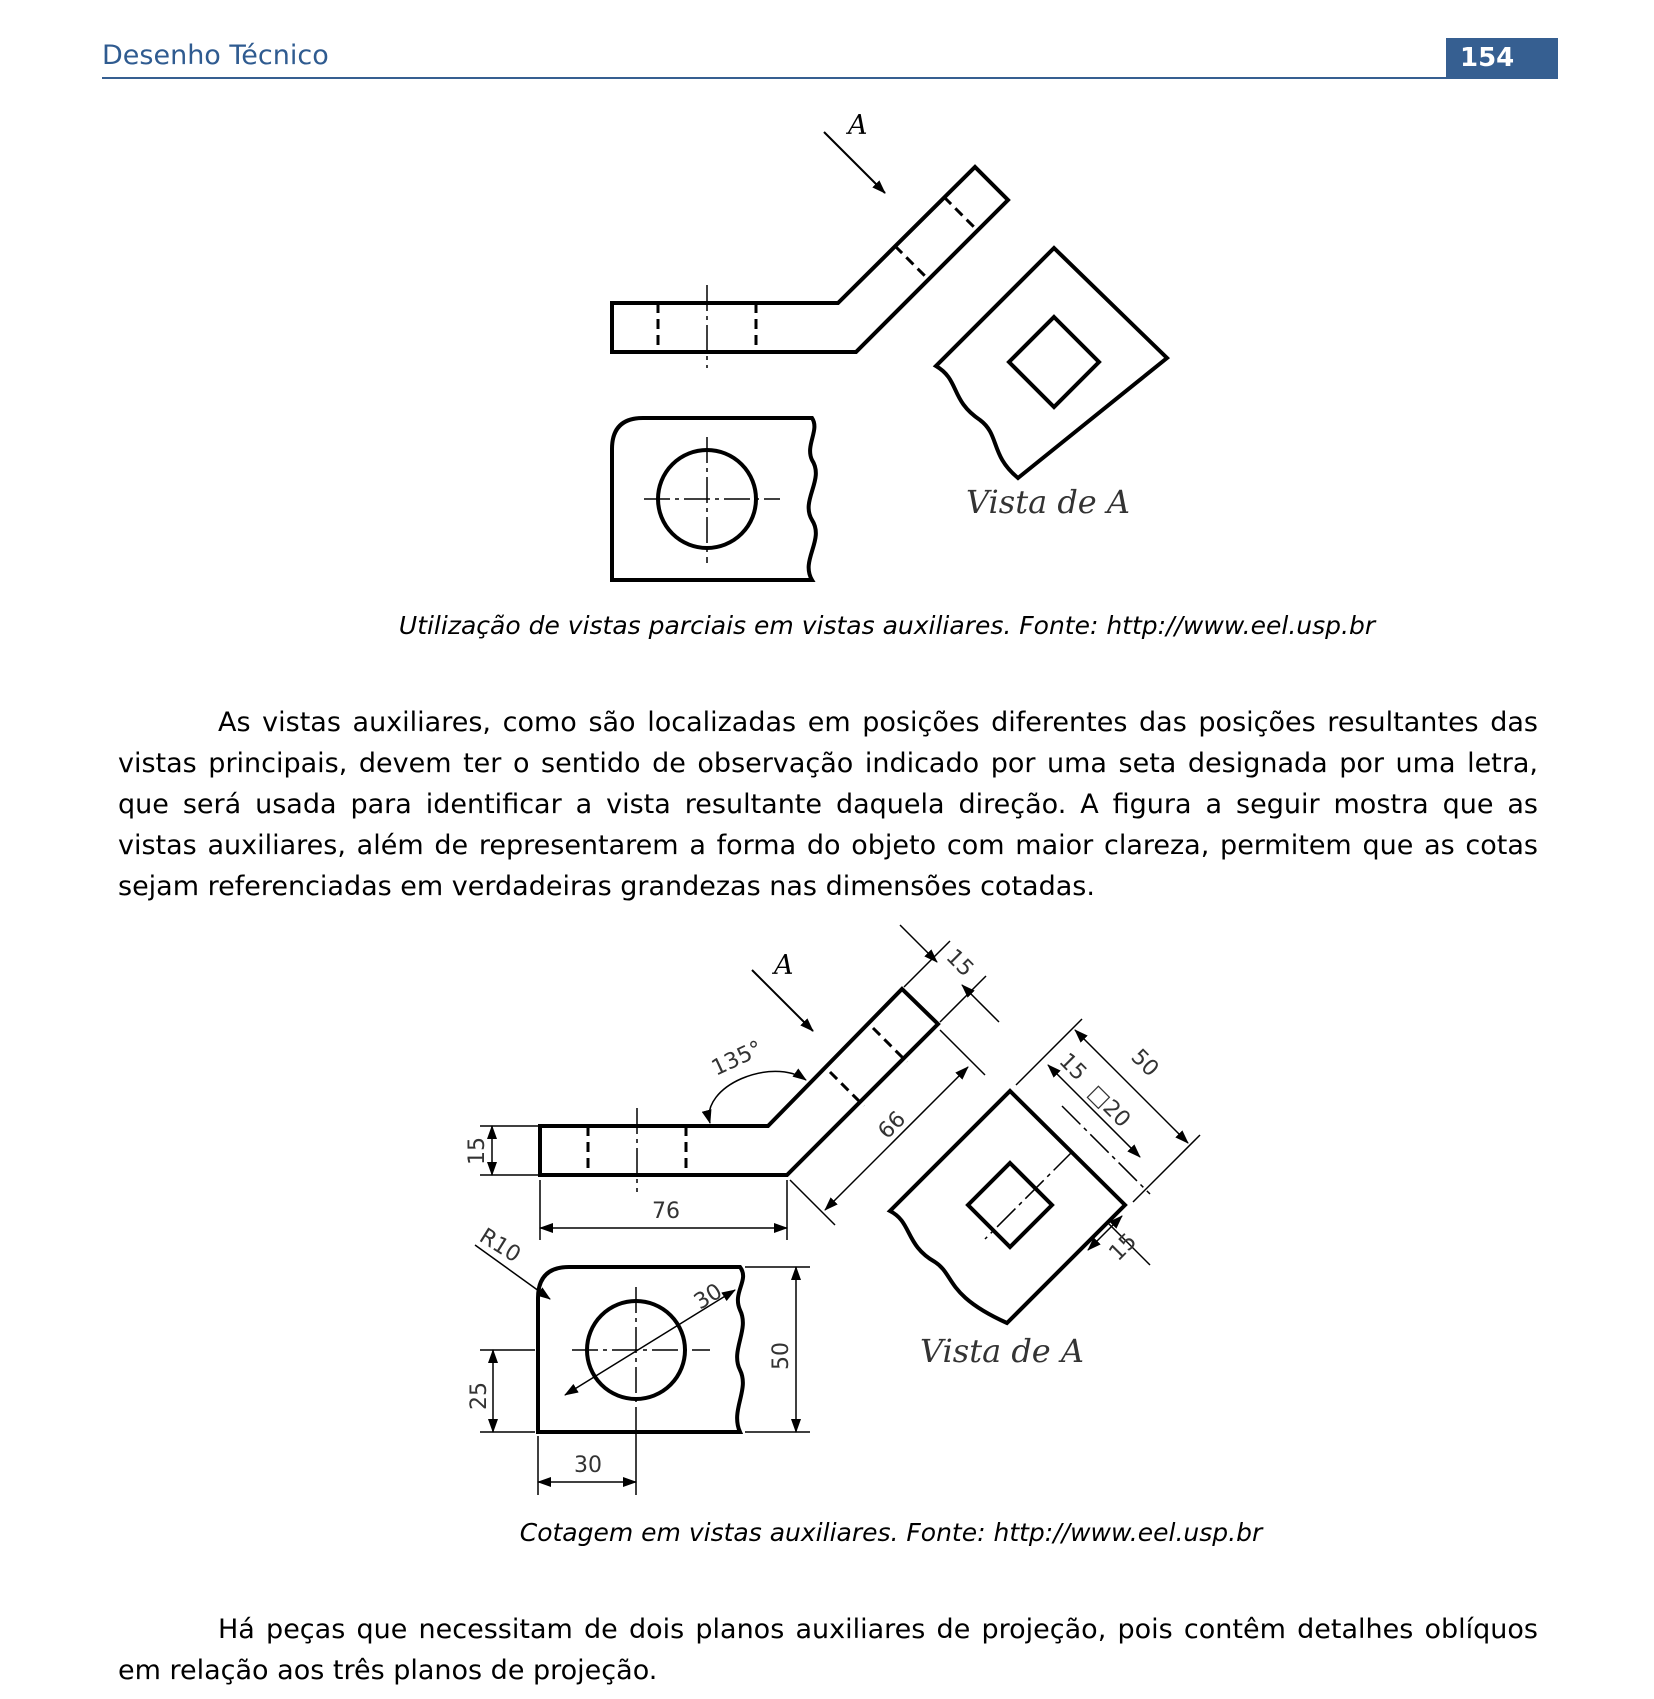  I want to click on dim-aux-edge: 15, so click(1123, 1247).